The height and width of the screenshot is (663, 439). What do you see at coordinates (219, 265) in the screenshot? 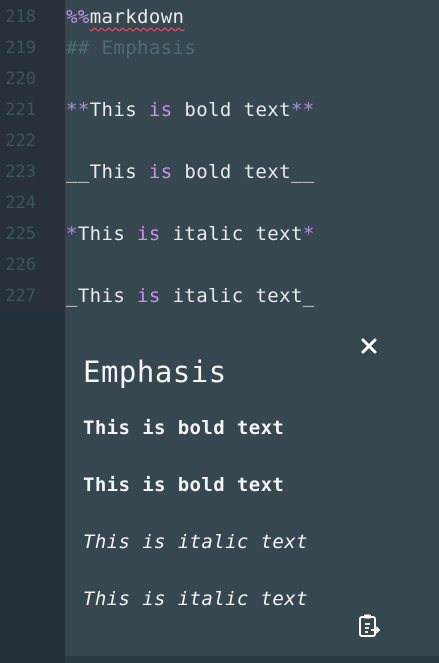
I see `code-line: 226` at bounding box center [219, 265].